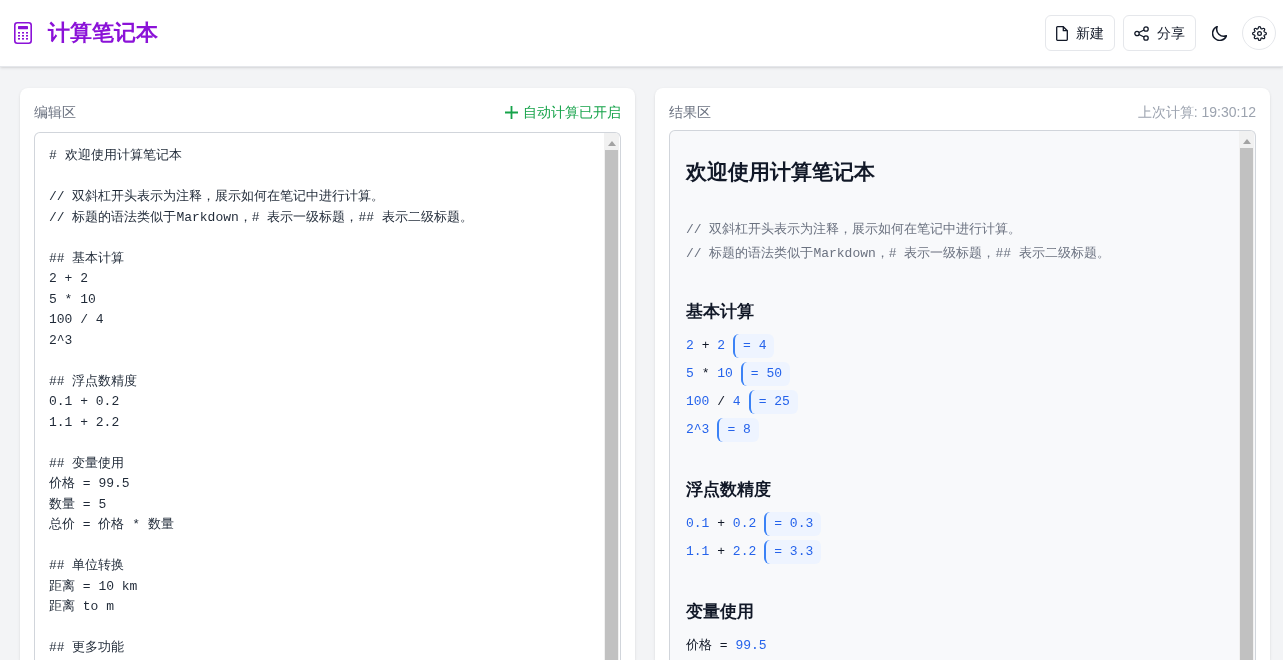  I want to click on code-line: 距离 to m, so click(81, 607).